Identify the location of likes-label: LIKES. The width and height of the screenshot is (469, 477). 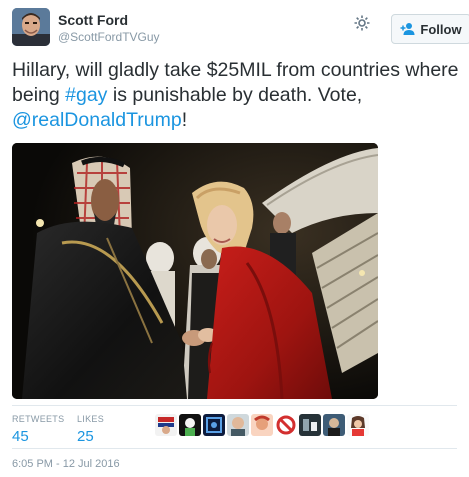
(91, 419).